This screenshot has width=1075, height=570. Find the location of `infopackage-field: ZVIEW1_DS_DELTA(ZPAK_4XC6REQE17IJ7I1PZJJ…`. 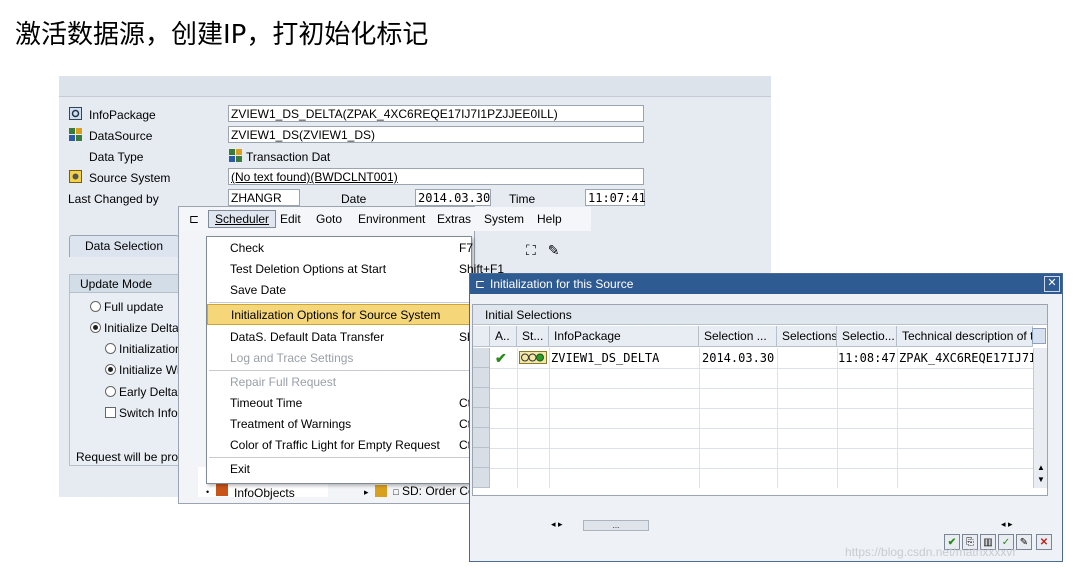

infopackage-field: ZVIEW1_DS_DELTA(ZPAK_4XC6REQE17IJ7I1PZJJ… is located at coordinates (436, 113).